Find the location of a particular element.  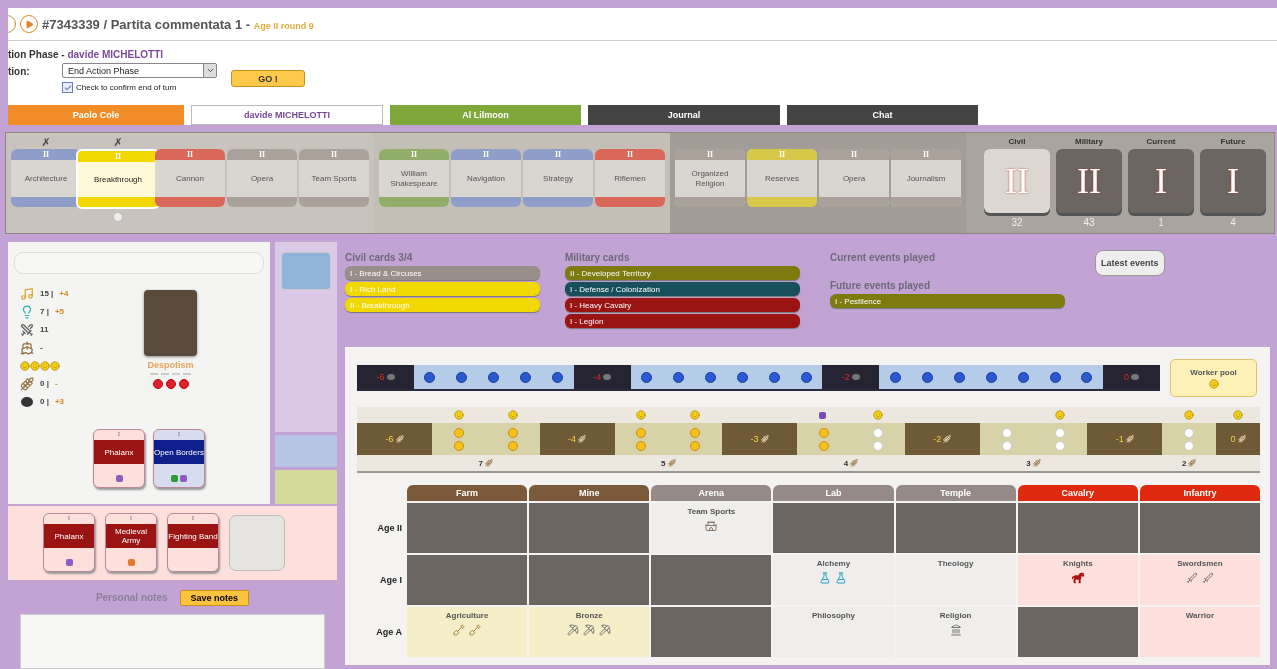

music-note-icon is located at coordinates (27, 293).